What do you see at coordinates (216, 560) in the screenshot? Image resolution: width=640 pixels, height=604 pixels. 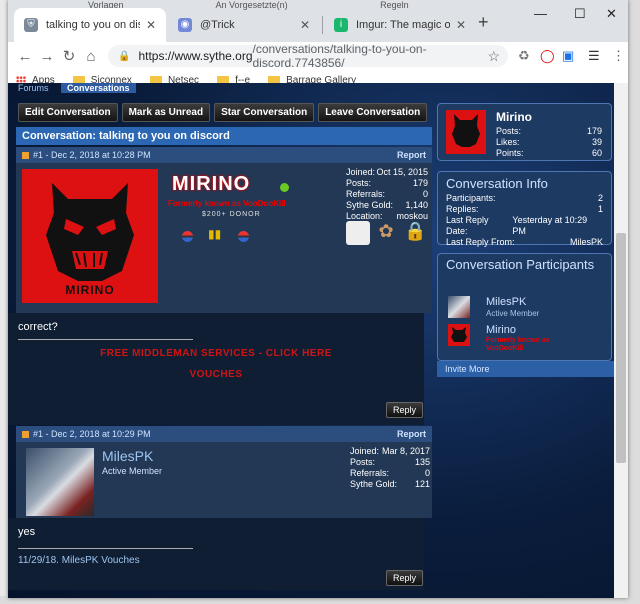 I see `signature: 11/29/18. MilesPK Vouches` at bounding box center [216, 560].